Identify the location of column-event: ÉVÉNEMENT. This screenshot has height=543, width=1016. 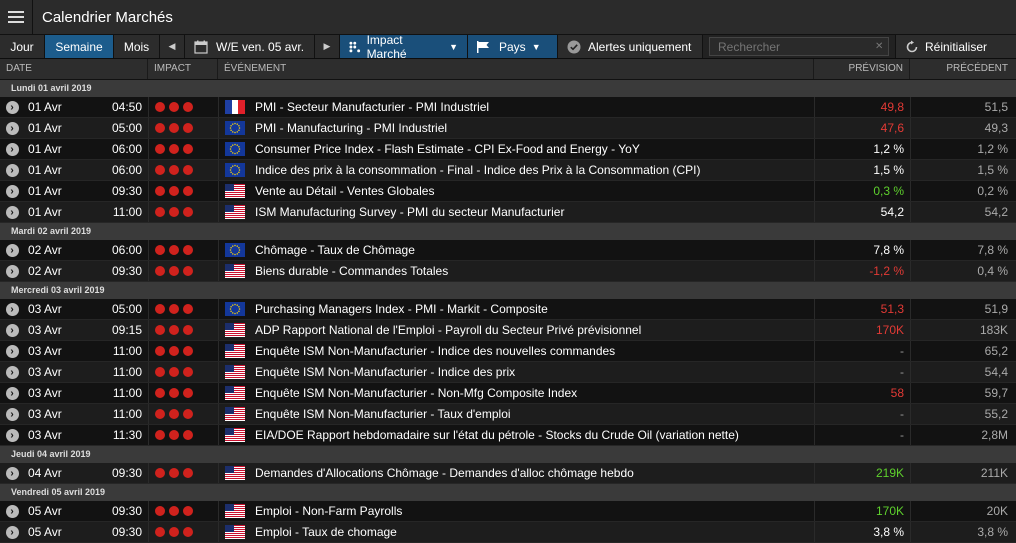
(516, 69).